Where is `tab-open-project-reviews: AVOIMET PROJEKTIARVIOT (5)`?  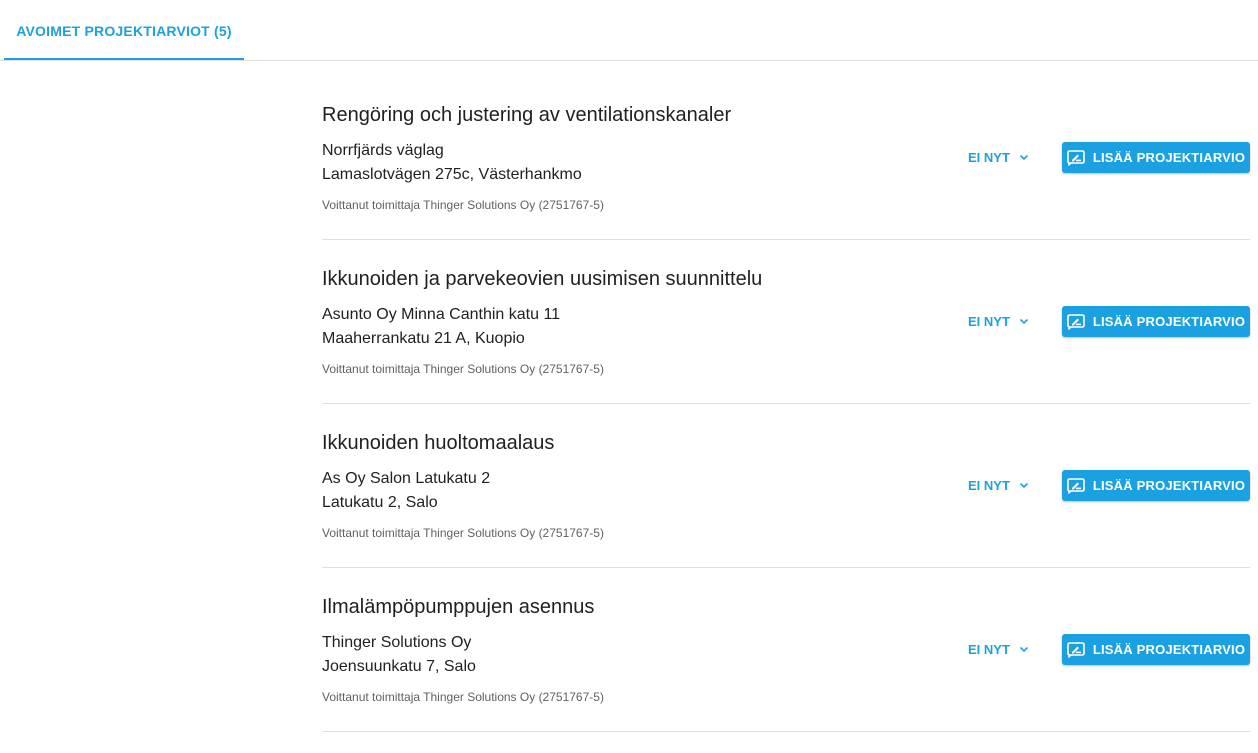
tab-open-project-reviews: AVOIMET PROJEKTIARVIOT (5) is located at coordinates (124, 30).